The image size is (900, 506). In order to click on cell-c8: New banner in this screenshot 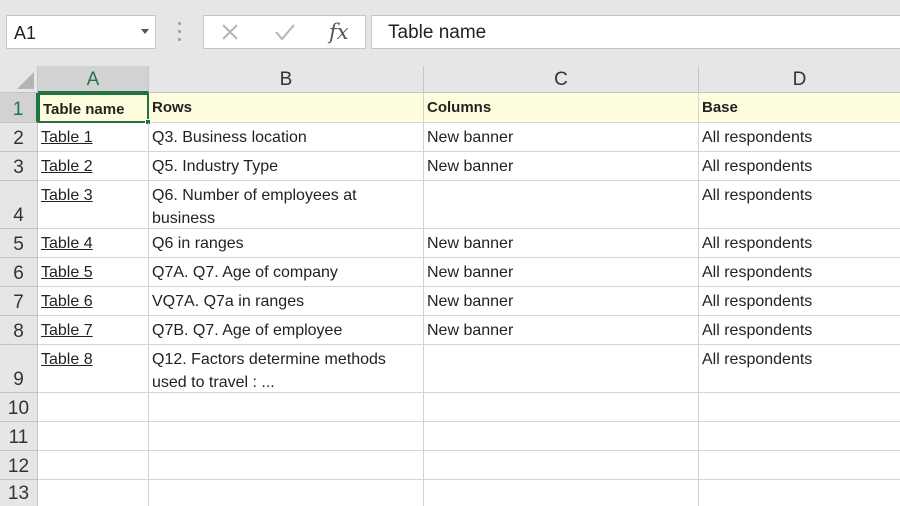, I will do `click(561, 330)`.